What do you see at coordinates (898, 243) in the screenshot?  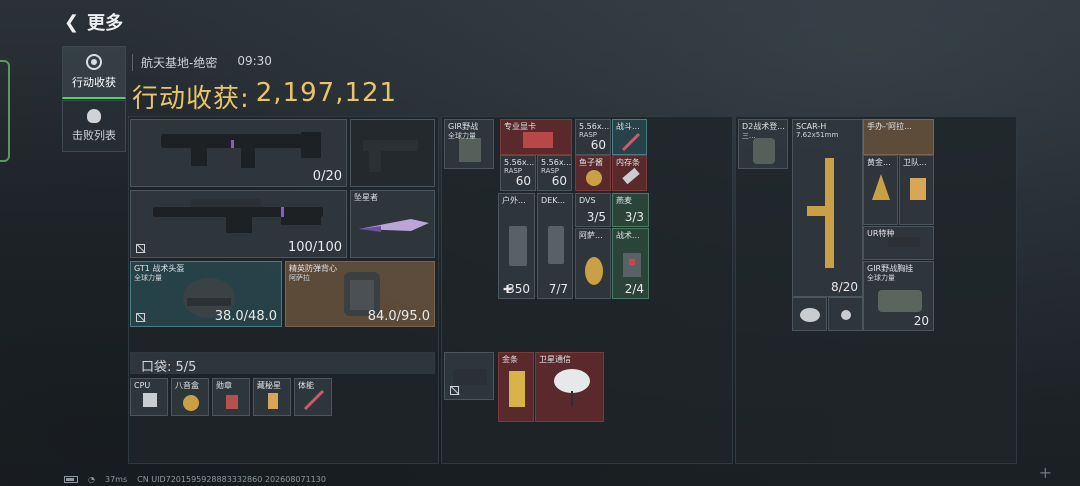 I see `backpack-item: UR特种` at bounding box center [898, 243].